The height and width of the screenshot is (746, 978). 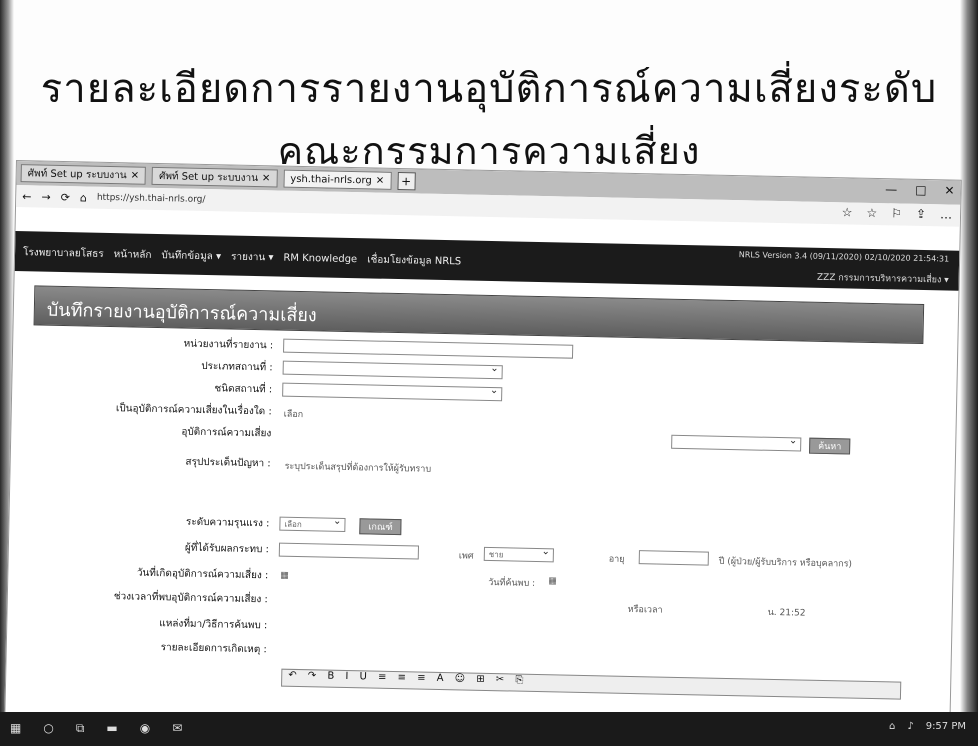 I want to click on back-icon: ←, so click(x=26, y=196).